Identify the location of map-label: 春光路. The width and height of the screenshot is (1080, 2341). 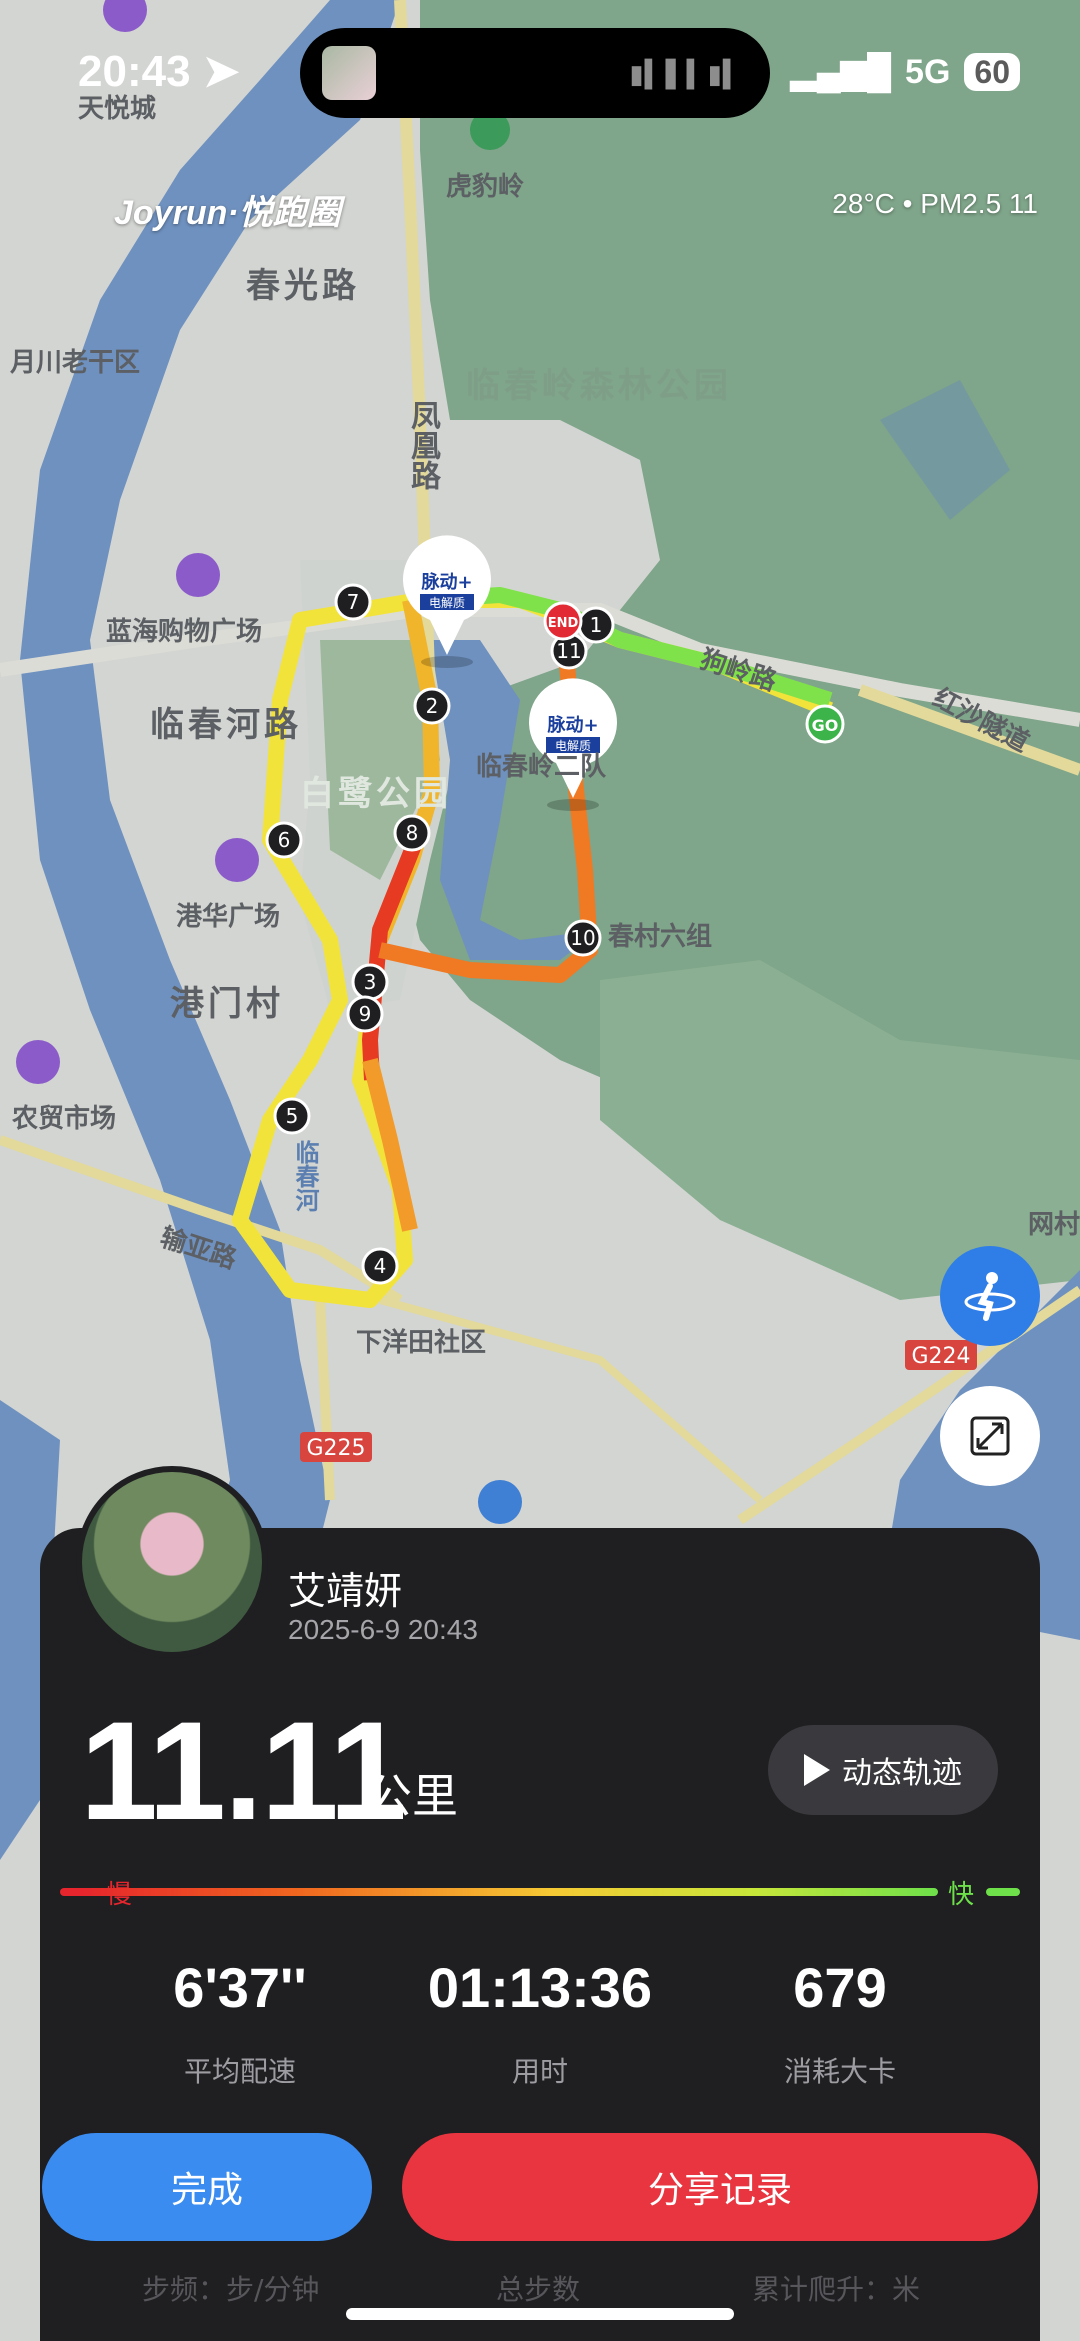
(303, 286).